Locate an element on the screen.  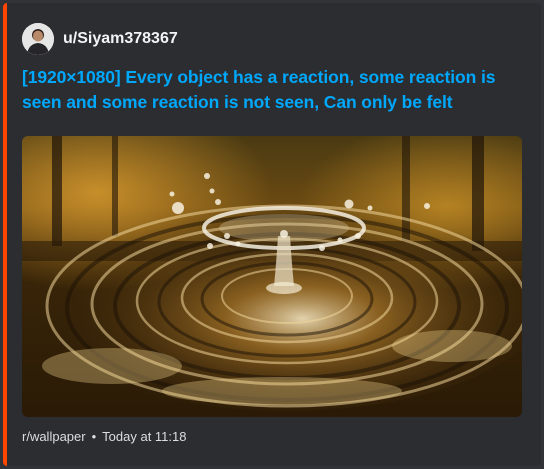
author-avatar is located at coordinates (38, 39).